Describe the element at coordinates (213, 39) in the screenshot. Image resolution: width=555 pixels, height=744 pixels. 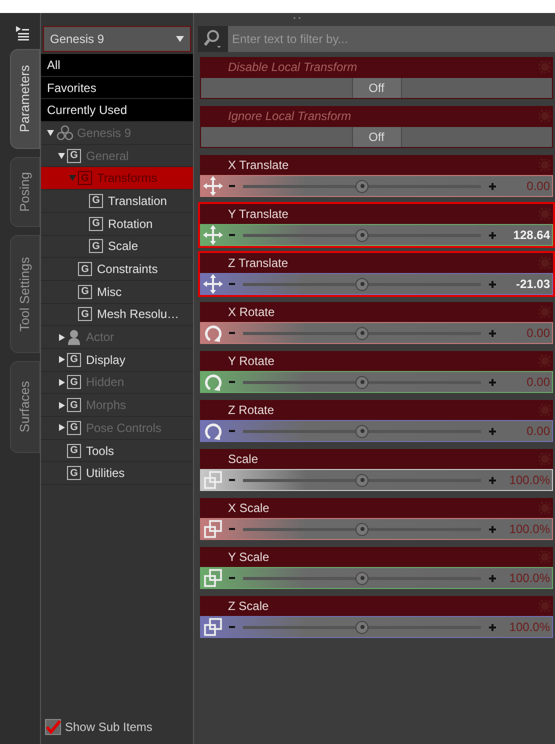
I see `search-icon` at that location.